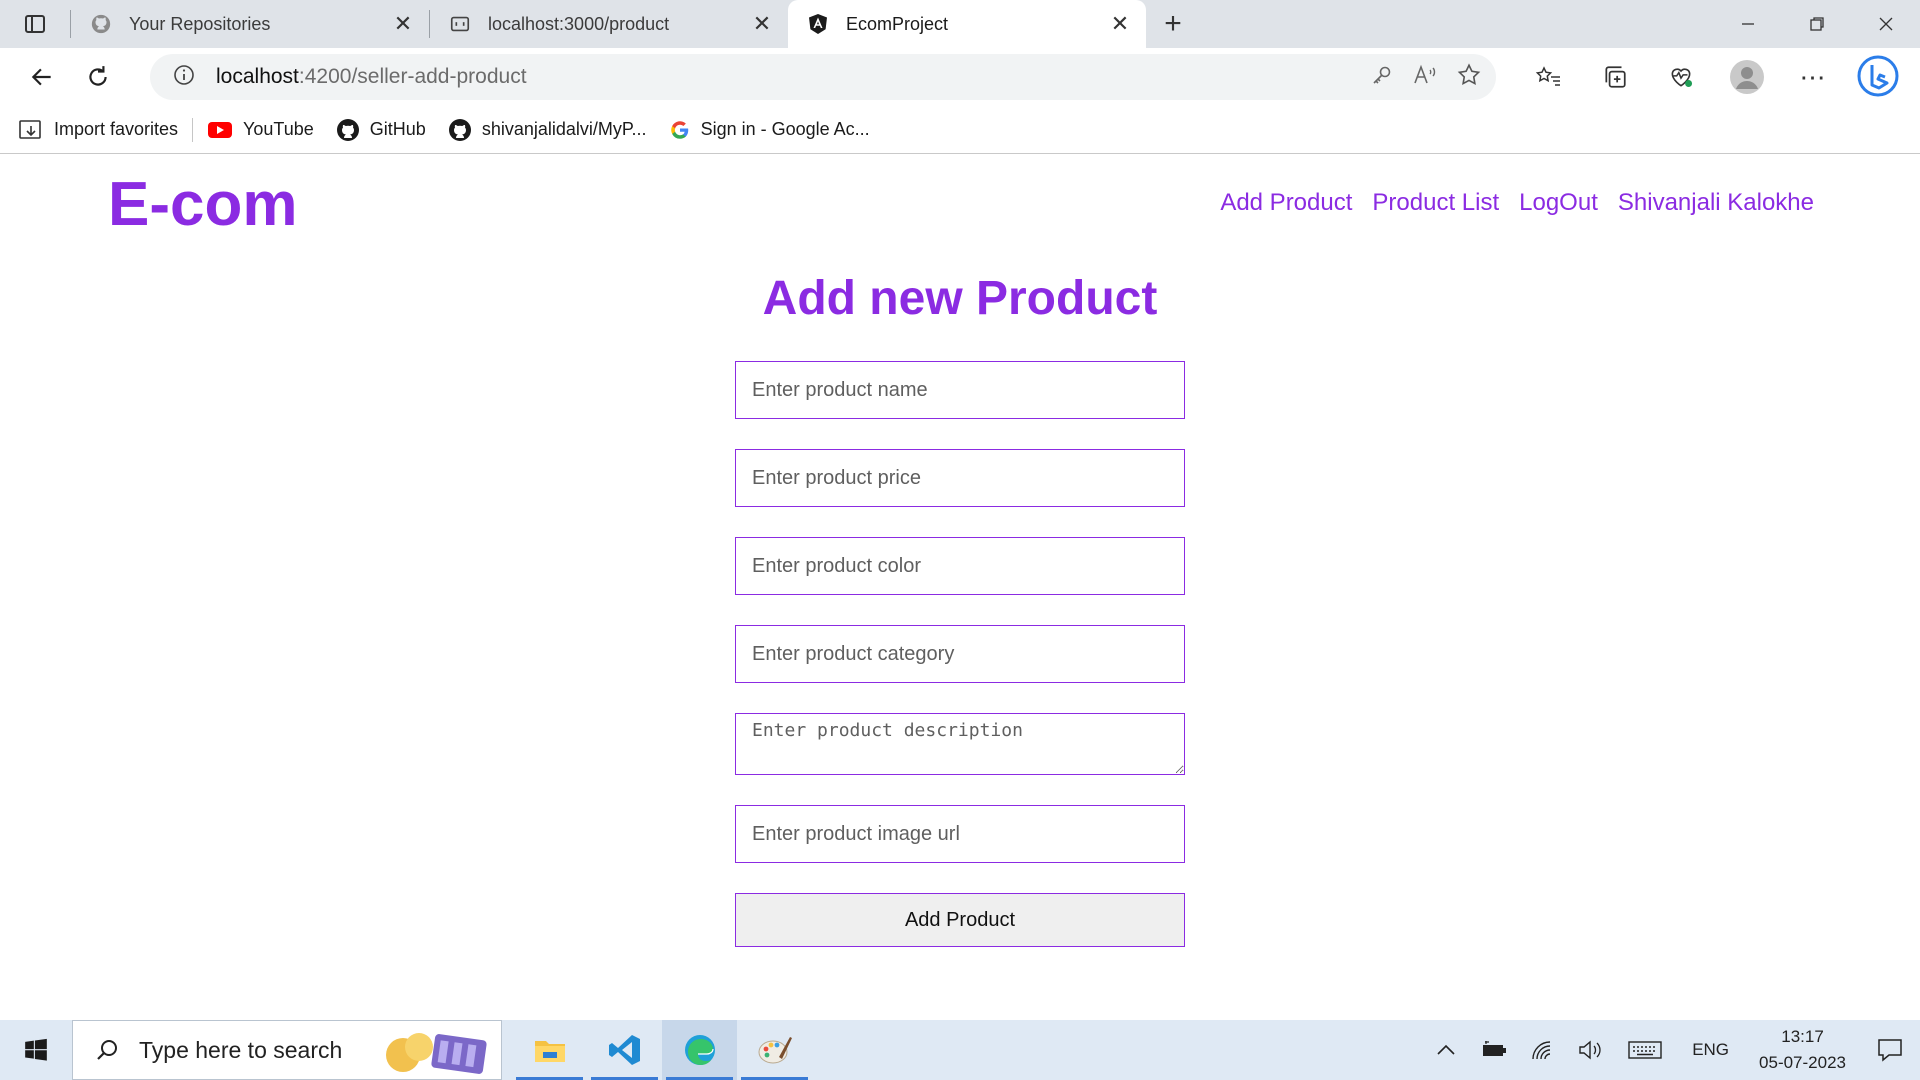 This screenshot has height=1080, width=1920. I want to click on battery-icon, so click(1495, 1048).